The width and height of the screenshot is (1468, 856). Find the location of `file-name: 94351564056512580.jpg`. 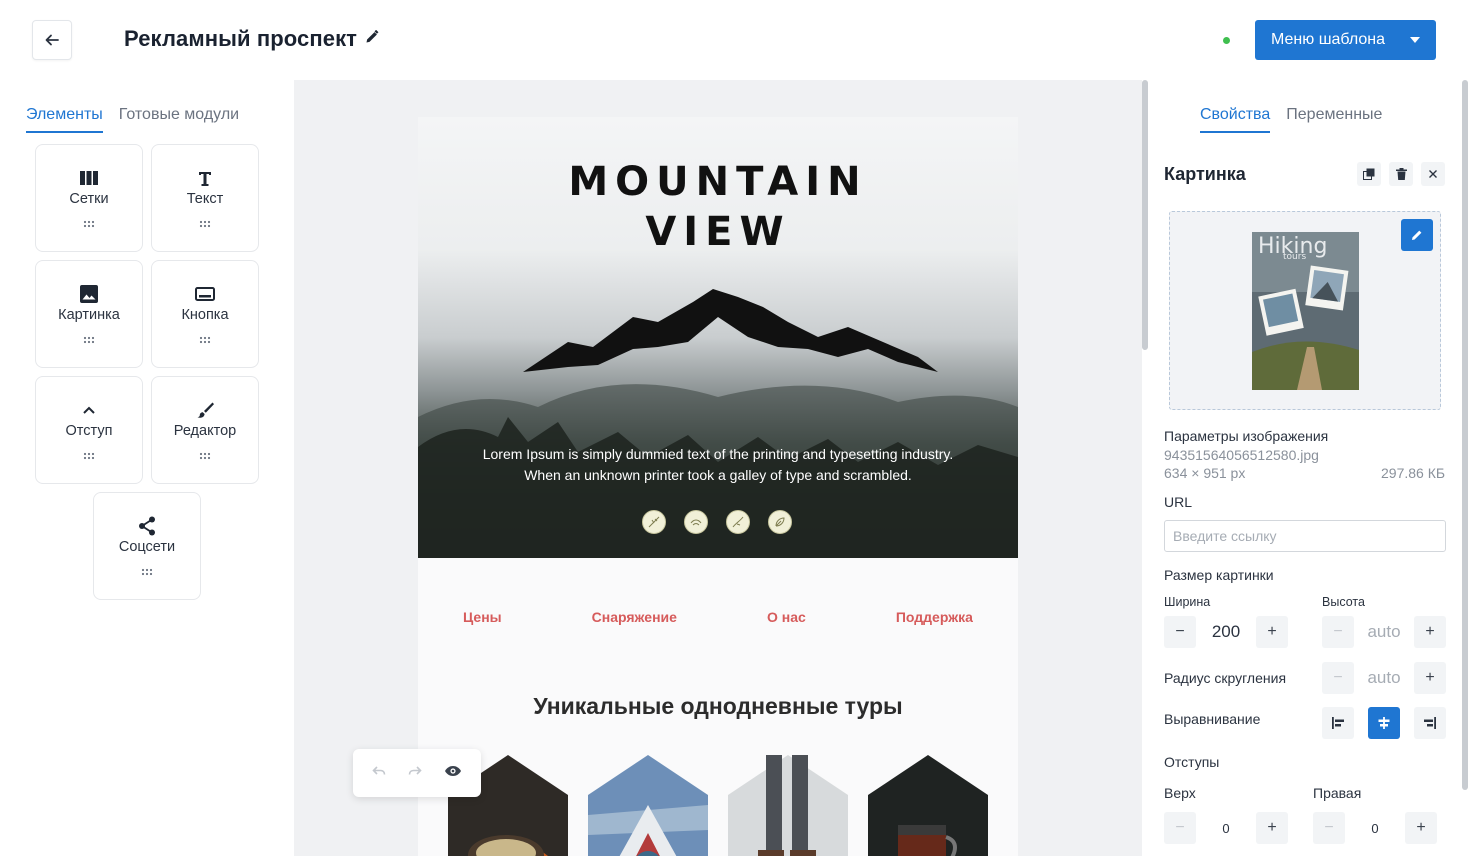

file-name: 94351564056512580.jpg is located at coordinates (1241, 455).